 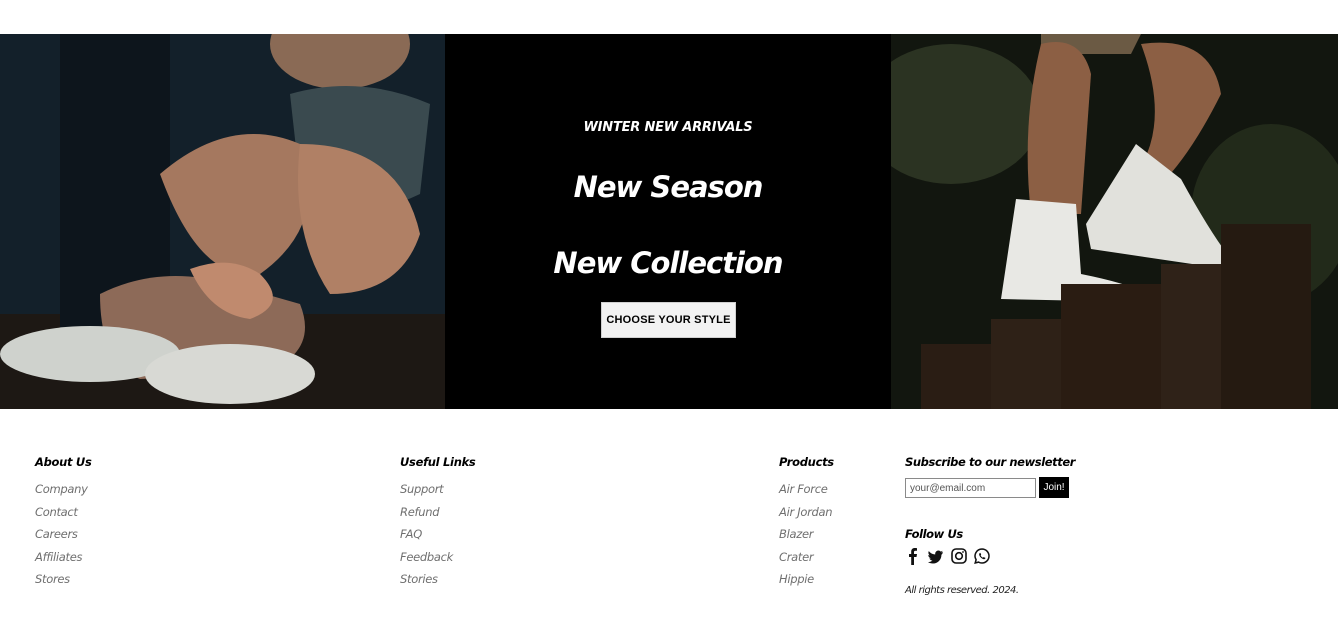 I want to click on footer-useful-links: Support Refund FAQ Feedback Stories, so click(x=437, y=538).